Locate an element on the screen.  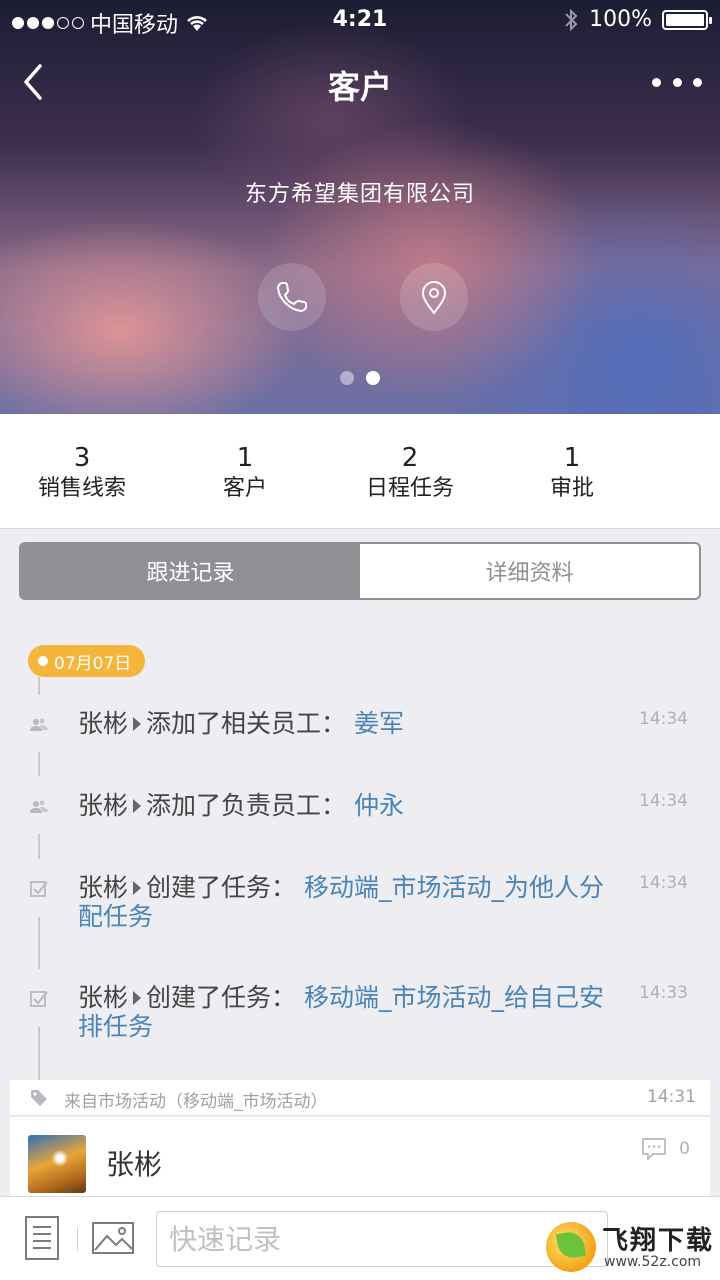
battery-percent: 100% is located at coordinates (620, 19).